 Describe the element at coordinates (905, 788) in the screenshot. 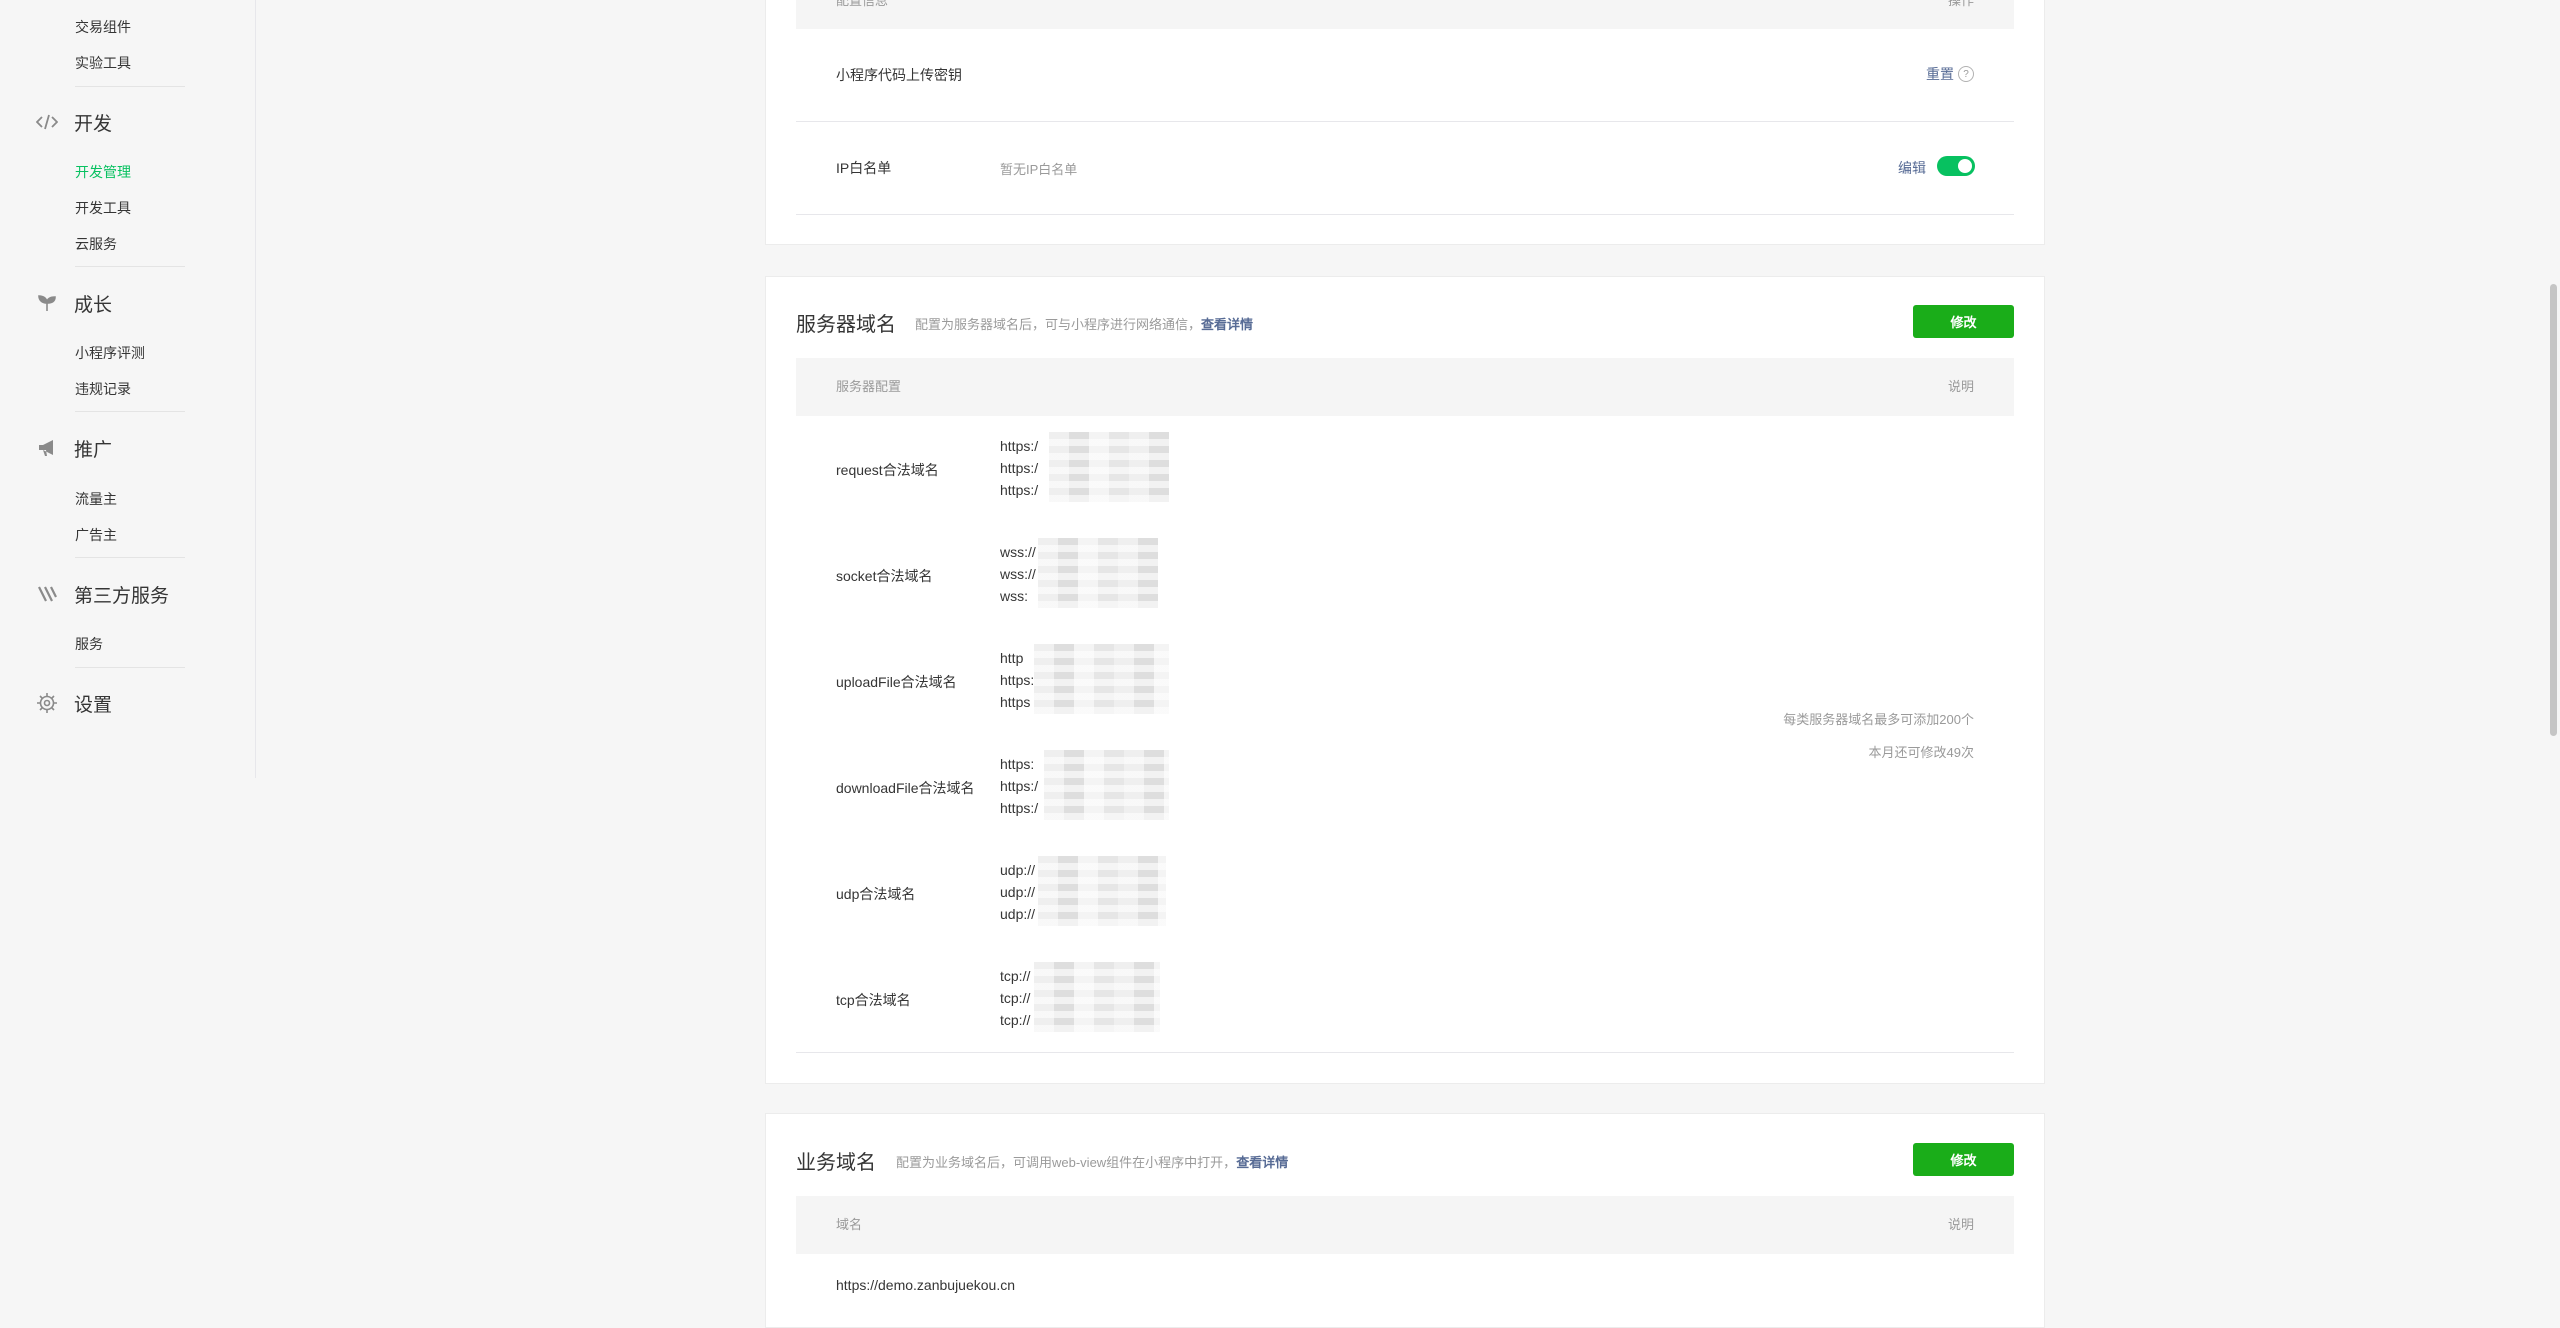

I see `domain-row-label: downloadFile合法域名` at that location.